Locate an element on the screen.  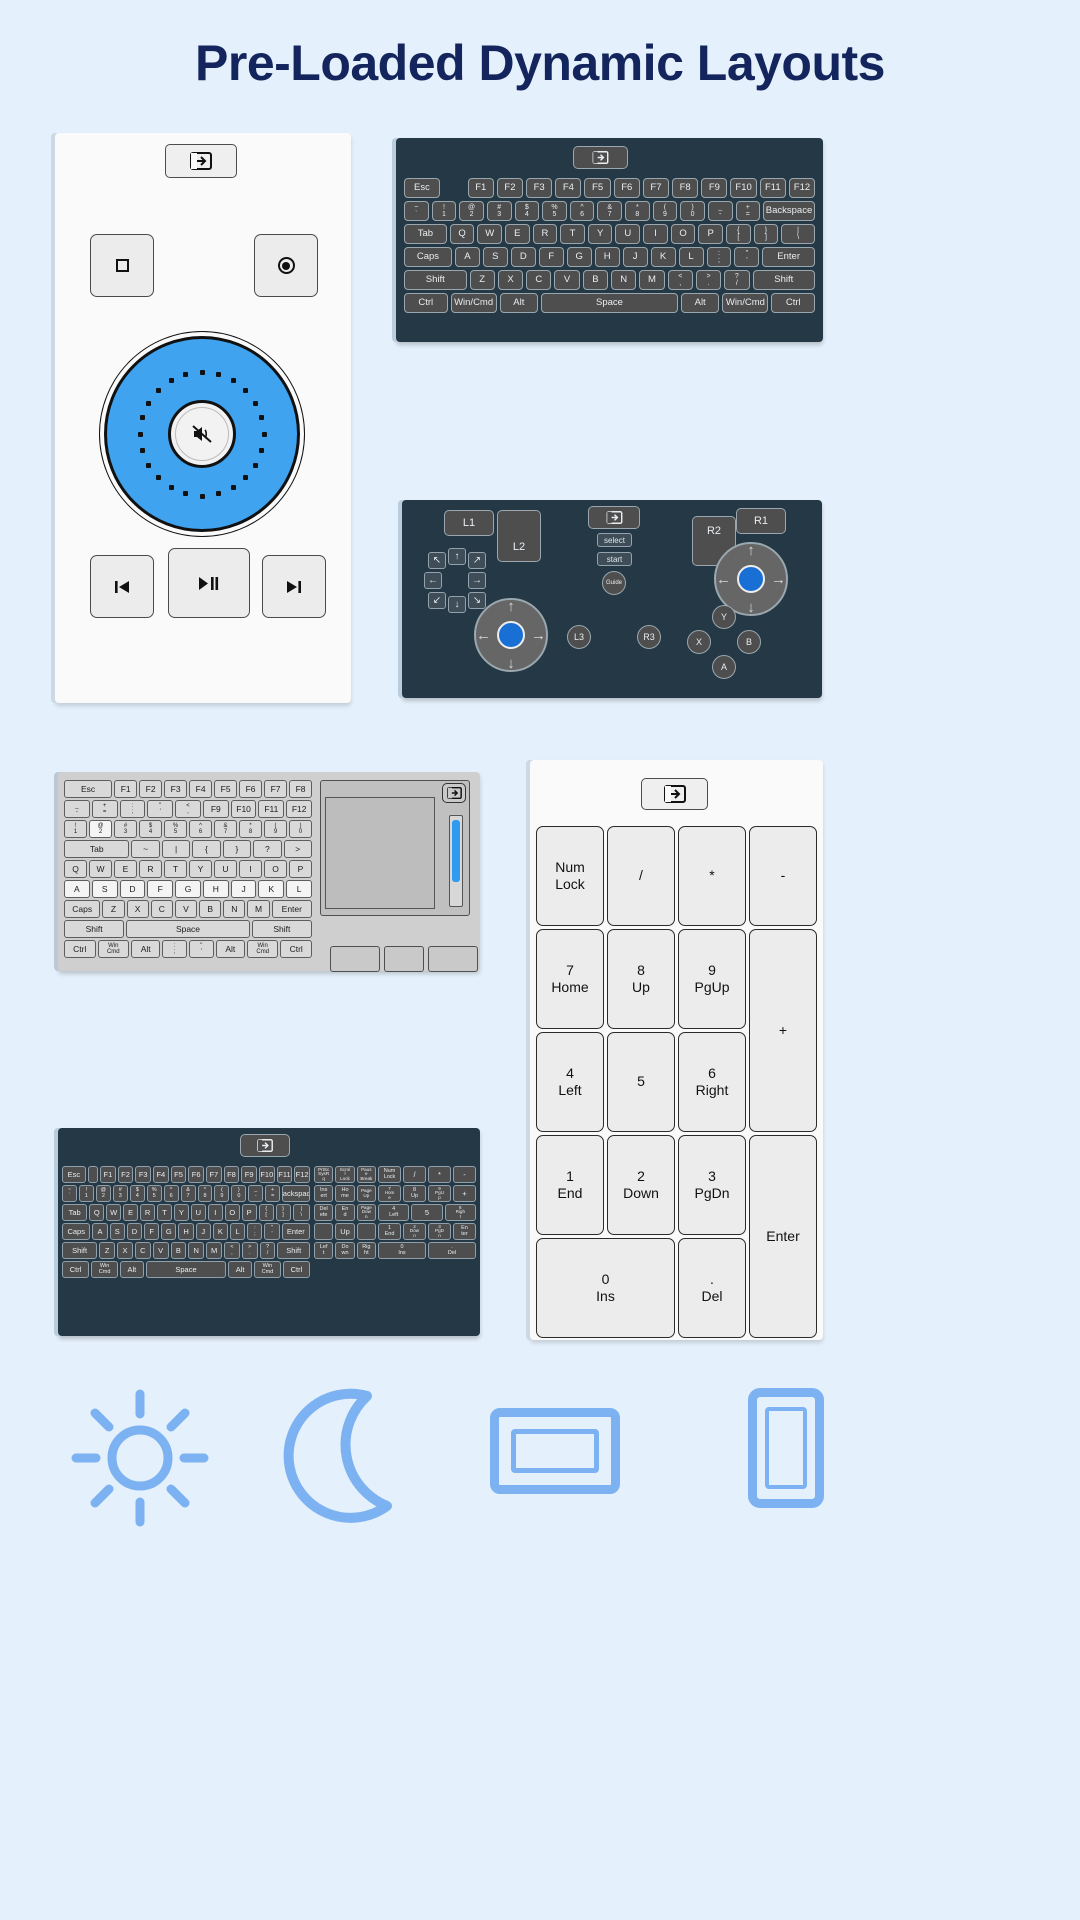
key-win-cmd: Win/Cmd is located at coordinates (745, 303).